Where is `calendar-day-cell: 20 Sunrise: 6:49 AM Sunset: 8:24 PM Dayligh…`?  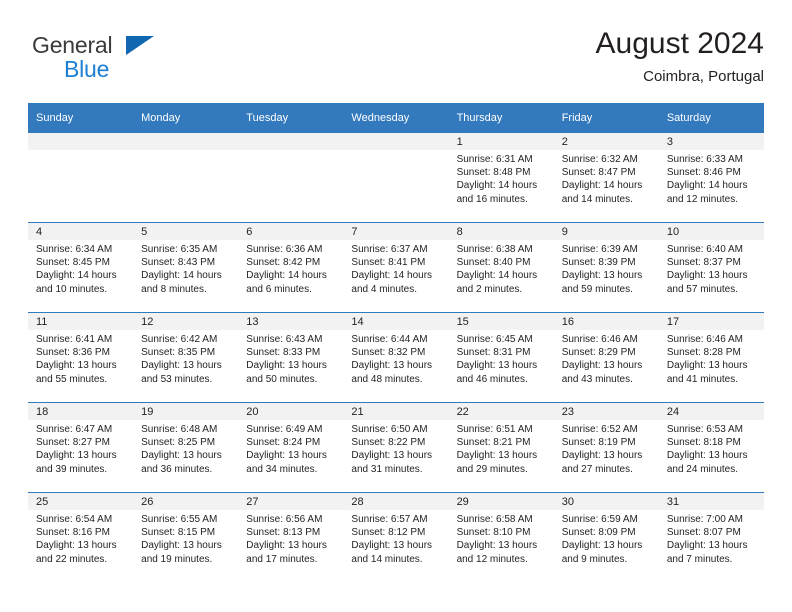 calendar-day-cell: 20 Sunrise: 6:49 AM Sunset: 8:24 PM Dayligh… is located at coordinates (291, 447).